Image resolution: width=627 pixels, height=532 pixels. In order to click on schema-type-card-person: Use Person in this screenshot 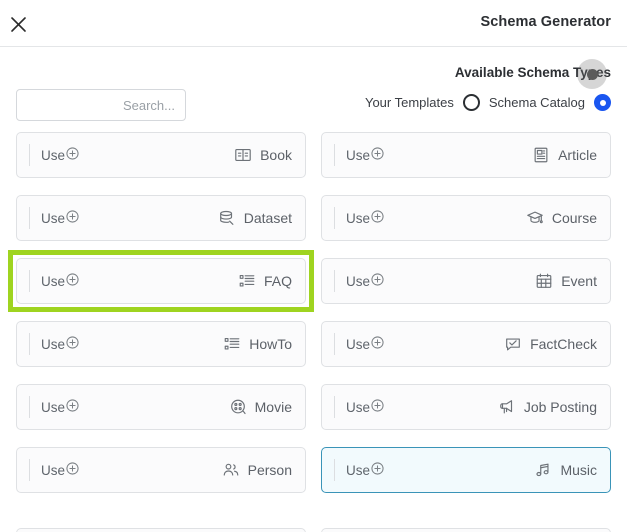, I will do `click(161, 470)`.